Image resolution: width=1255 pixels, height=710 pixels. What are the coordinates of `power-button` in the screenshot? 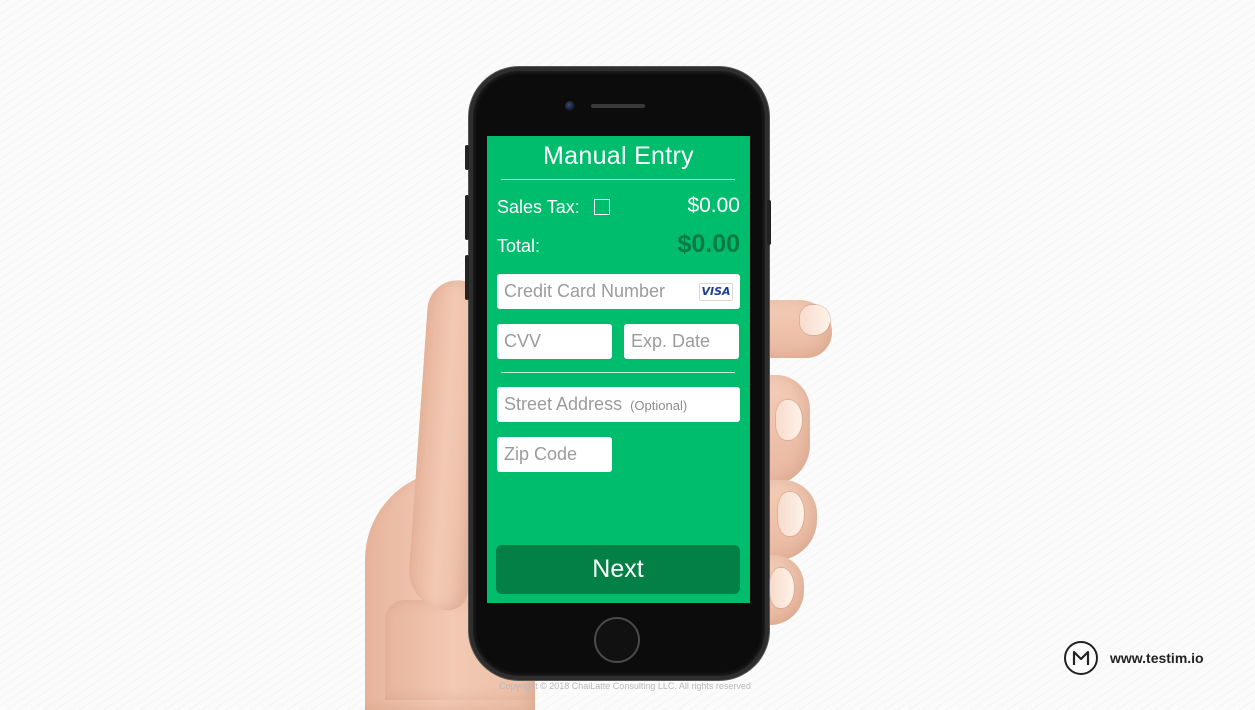 It's located at (769, 222).